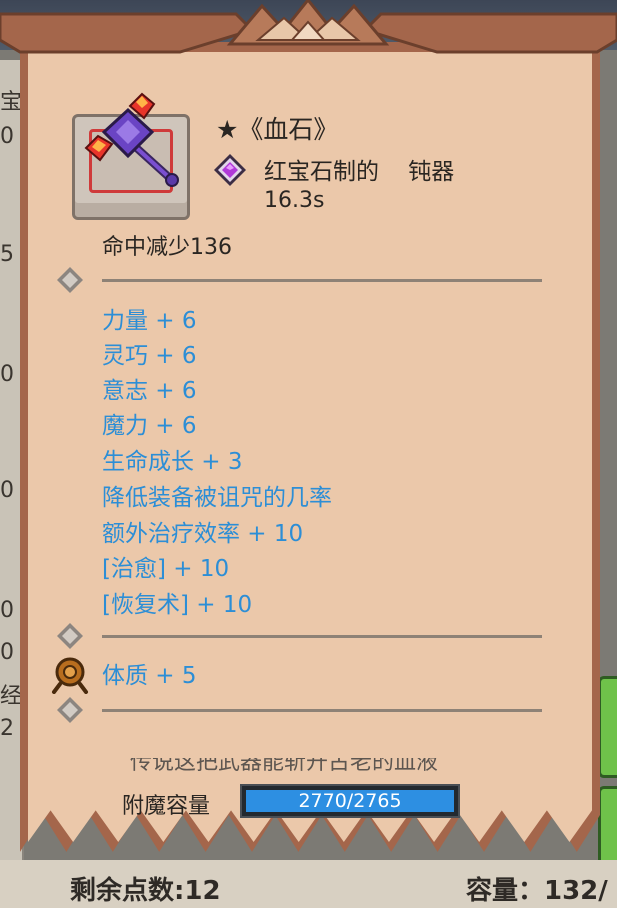 The height and width of the screenshot is (908, 617). Describe the element at coordinates (172, 462) in the screenshot. I see `stat-line: 生命成长 + 3` at that location.